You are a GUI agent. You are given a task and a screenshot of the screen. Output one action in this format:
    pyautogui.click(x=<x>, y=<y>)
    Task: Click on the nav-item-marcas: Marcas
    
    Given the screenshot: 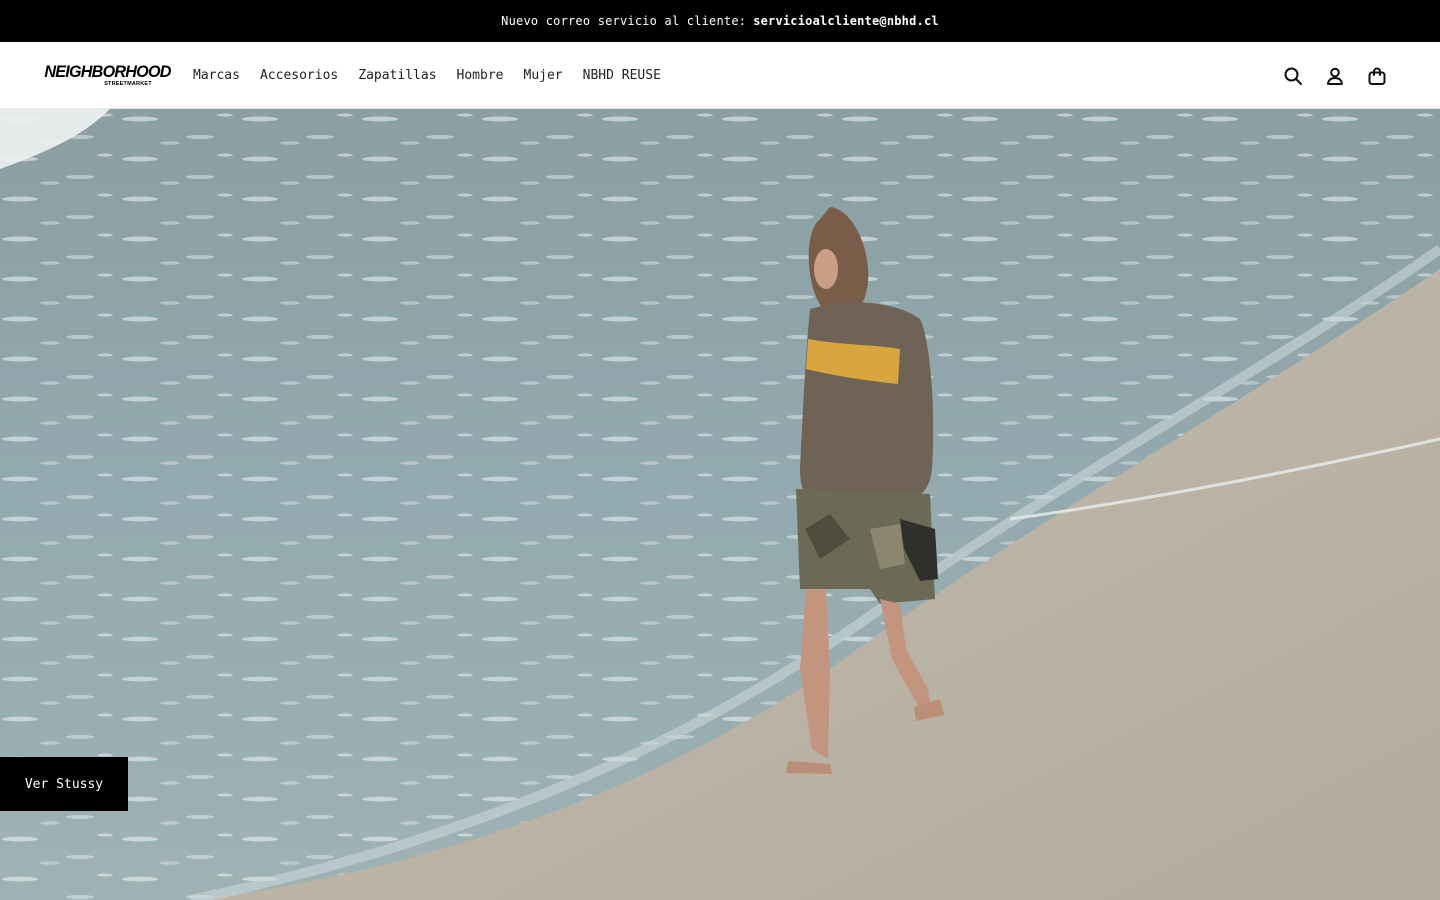 What is the action you would take?
    pyautogui.click(x=216, y=75)
    